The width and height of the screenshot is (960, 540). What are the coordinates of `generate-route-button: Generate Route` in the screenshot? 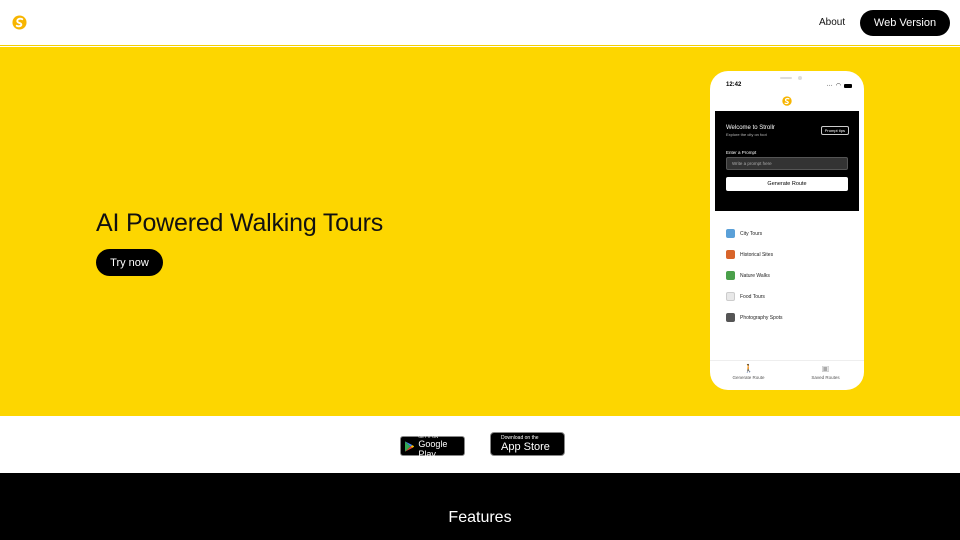 It's located at (787, 184).